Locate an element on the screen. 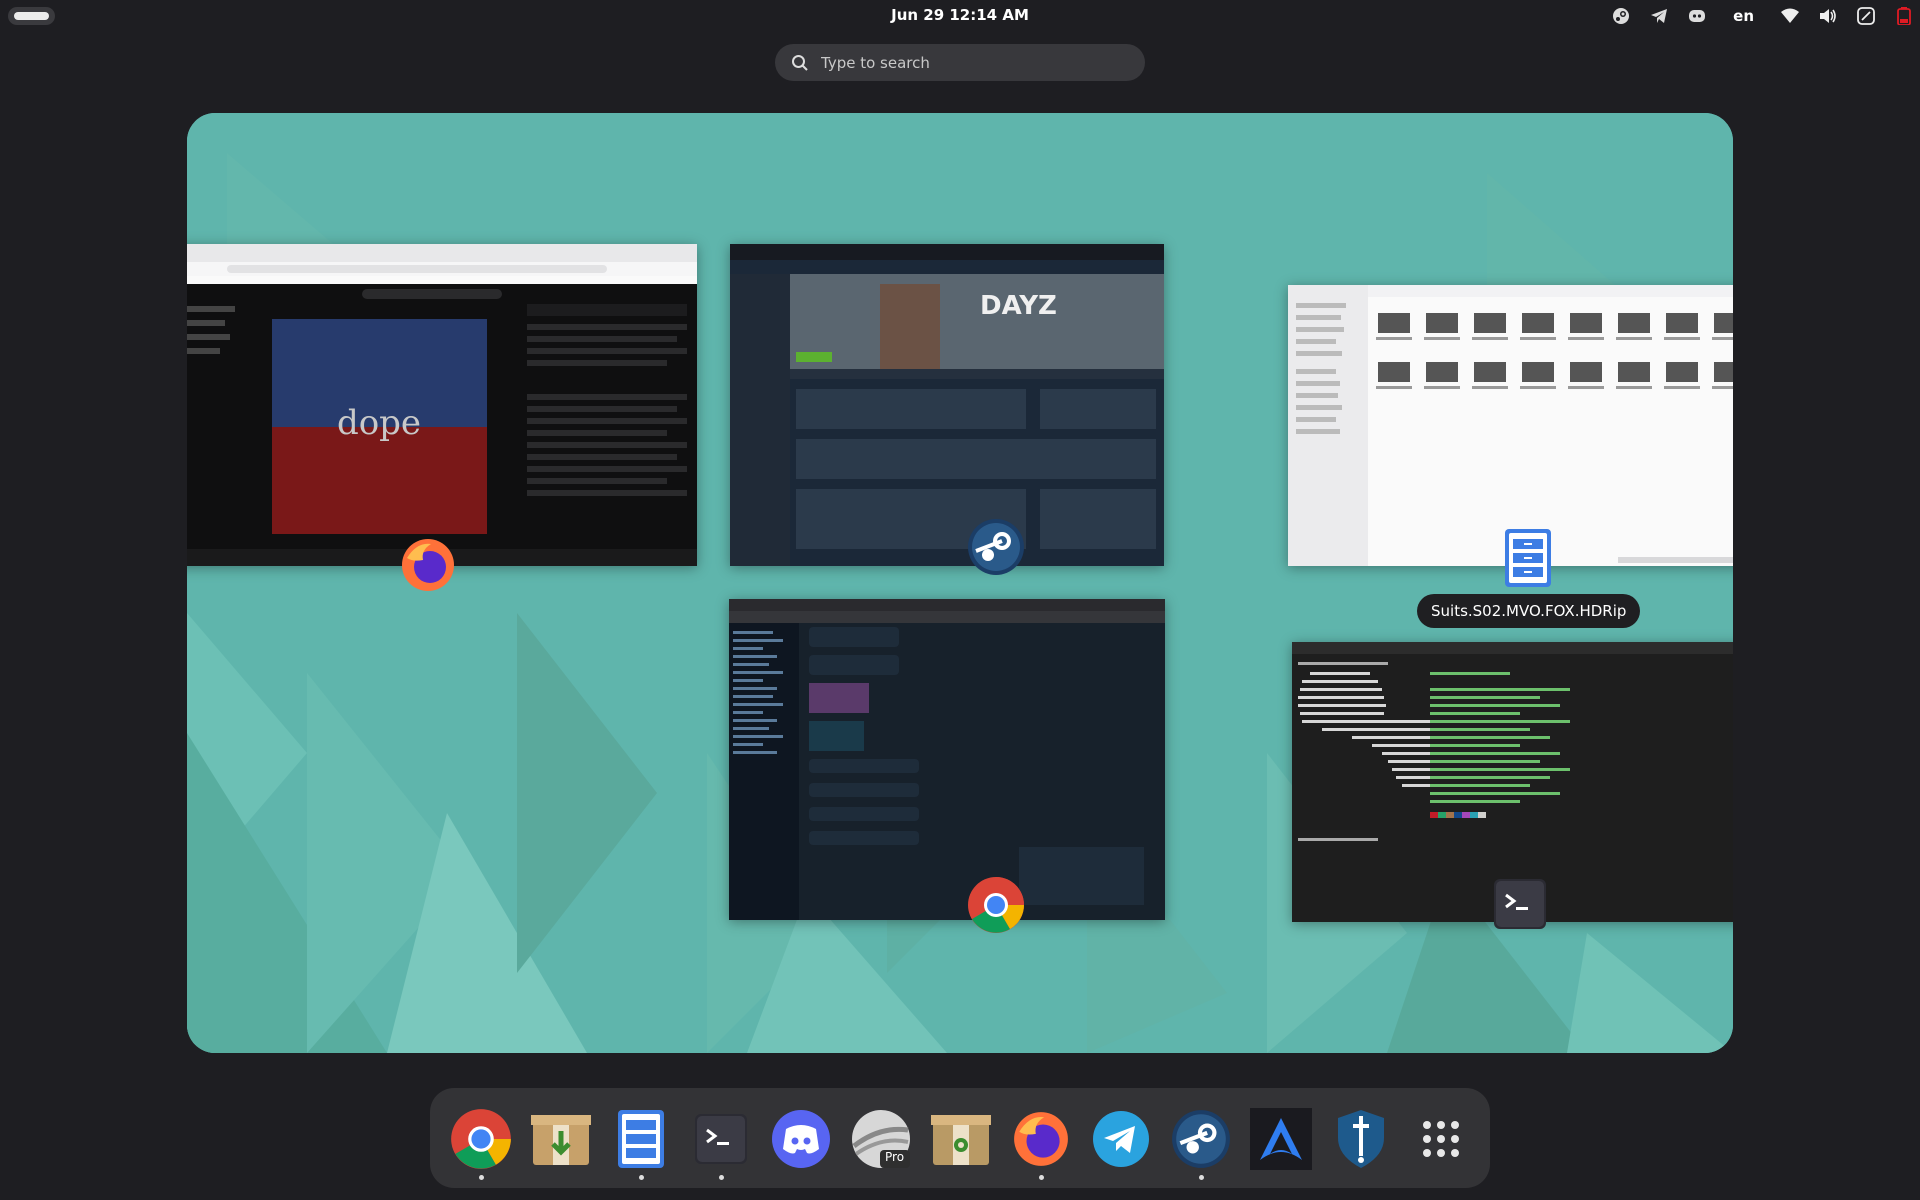  arch-icon is located at coordinates (1281, 1139).